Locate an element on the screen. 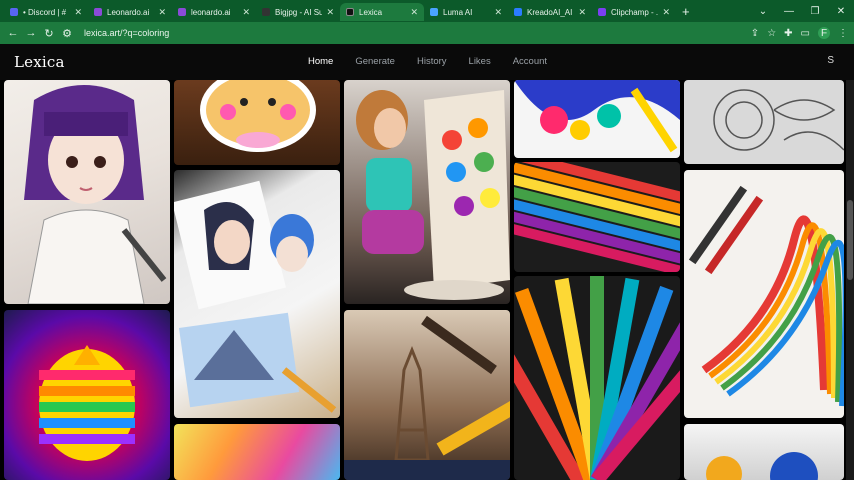  rainbow-swirl-image is located at coordinates (766, 296).